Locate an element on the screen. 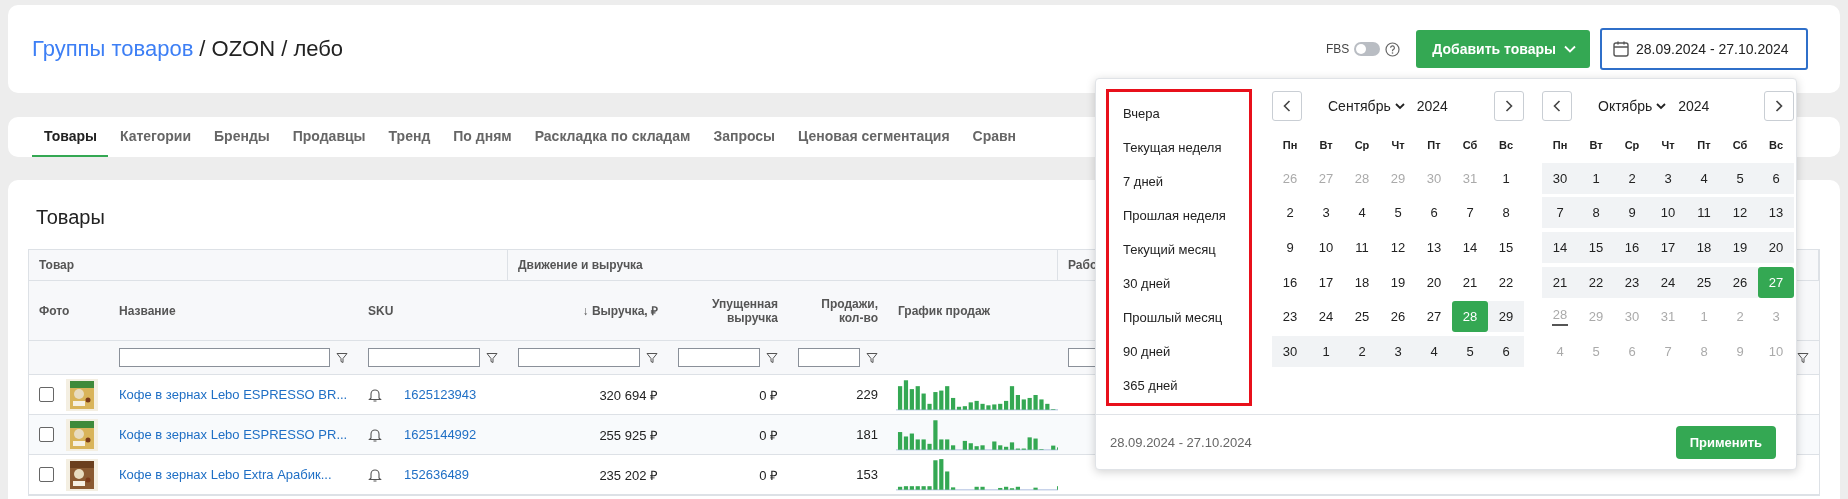 This screenshot has width=1848, height=499. sku-link: 1625123943 is located at coordinates (440, 394).